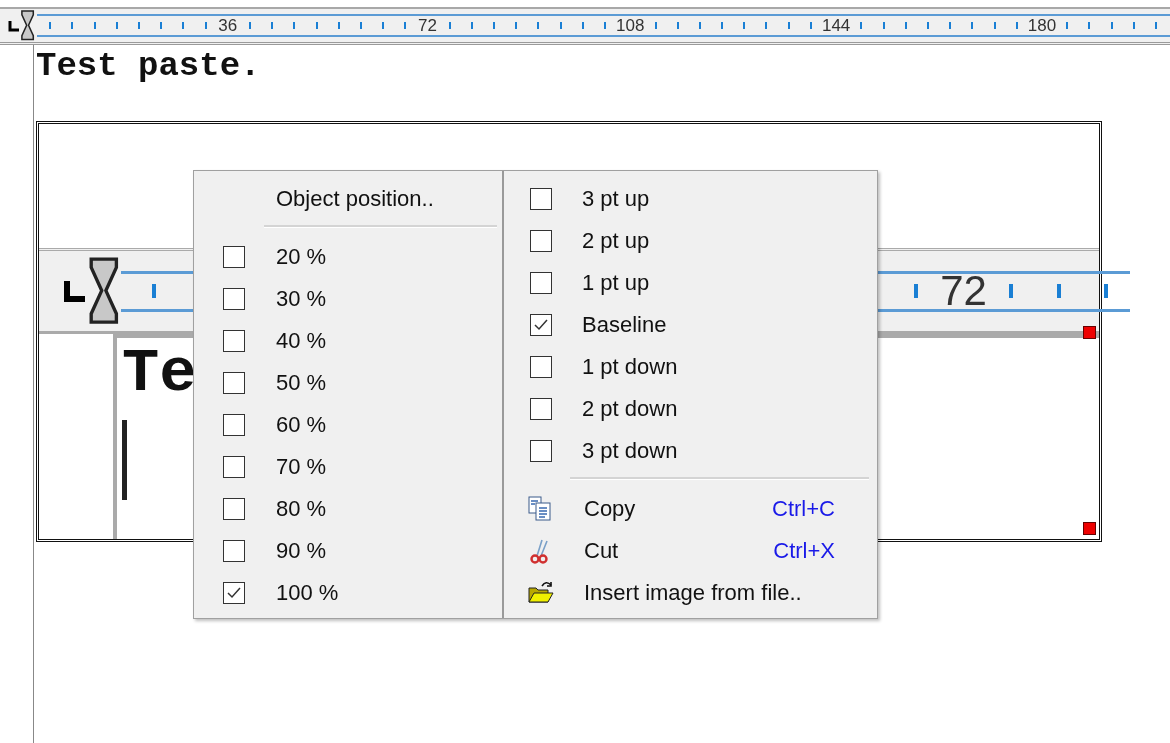 The height and width of the screenshot is (743, 1170). Describe the element at coordinates (690, 199) in the screenshot. I see `menu-item: 3 pt up` at that location.